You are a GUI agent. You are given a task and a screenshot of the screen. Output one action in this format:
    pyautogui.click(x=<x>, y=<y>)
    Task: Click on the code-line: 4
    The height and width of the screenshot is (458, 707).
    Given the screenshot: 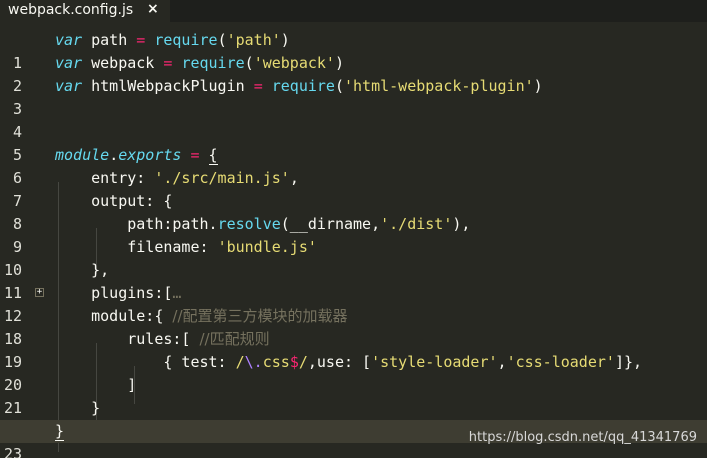 What is the action you would take?
    pyautogui.click(x=353, y=119)
    